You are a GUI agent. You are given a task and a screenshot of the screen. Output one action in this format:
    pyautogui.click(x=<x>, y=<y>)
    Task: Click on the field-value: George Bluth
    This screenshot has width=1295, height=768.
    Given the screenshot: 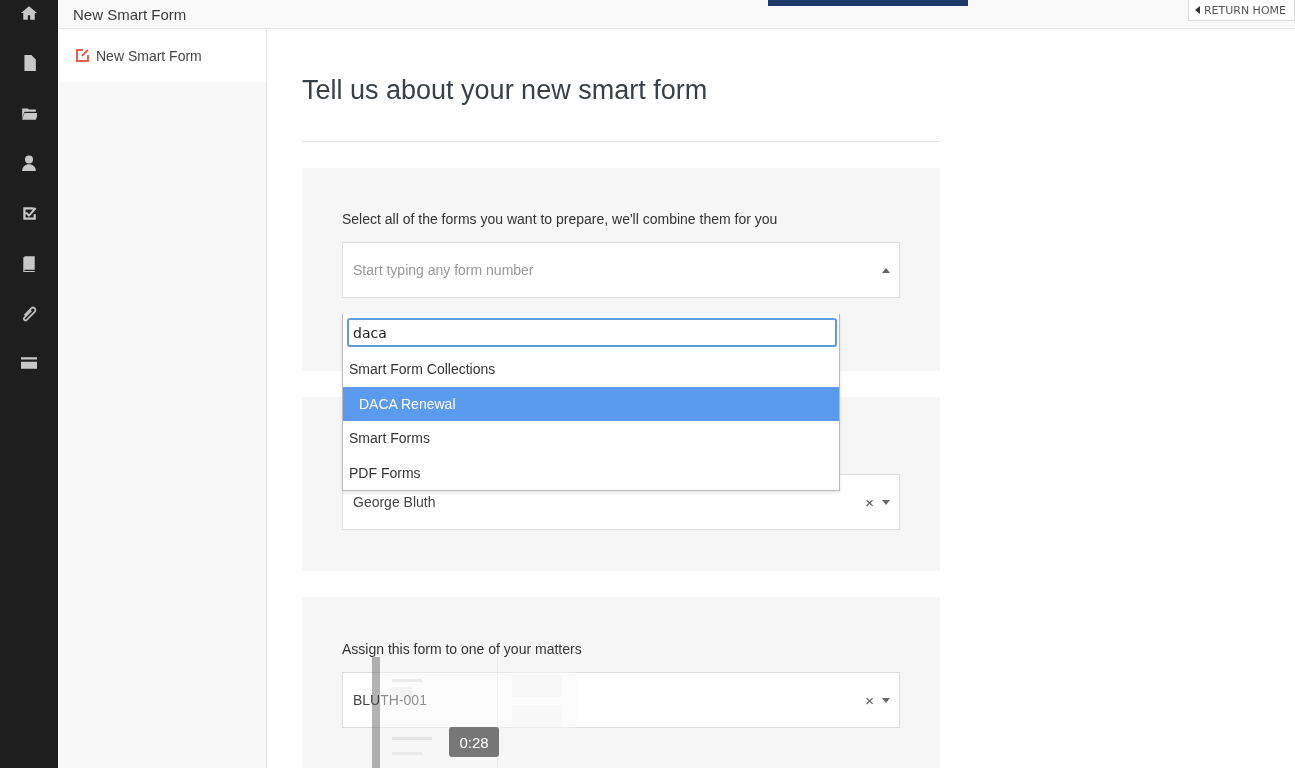 What is the action you would take?
    pyautogui.click(x=395, y=502)
    